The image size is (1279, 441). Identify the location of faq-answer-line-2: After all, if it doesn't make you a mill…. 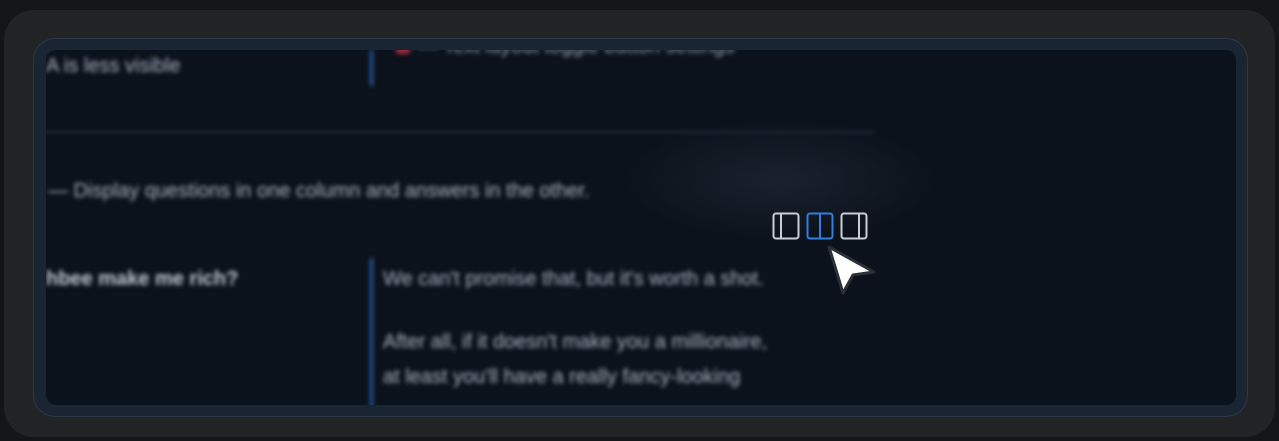
(575, 342).